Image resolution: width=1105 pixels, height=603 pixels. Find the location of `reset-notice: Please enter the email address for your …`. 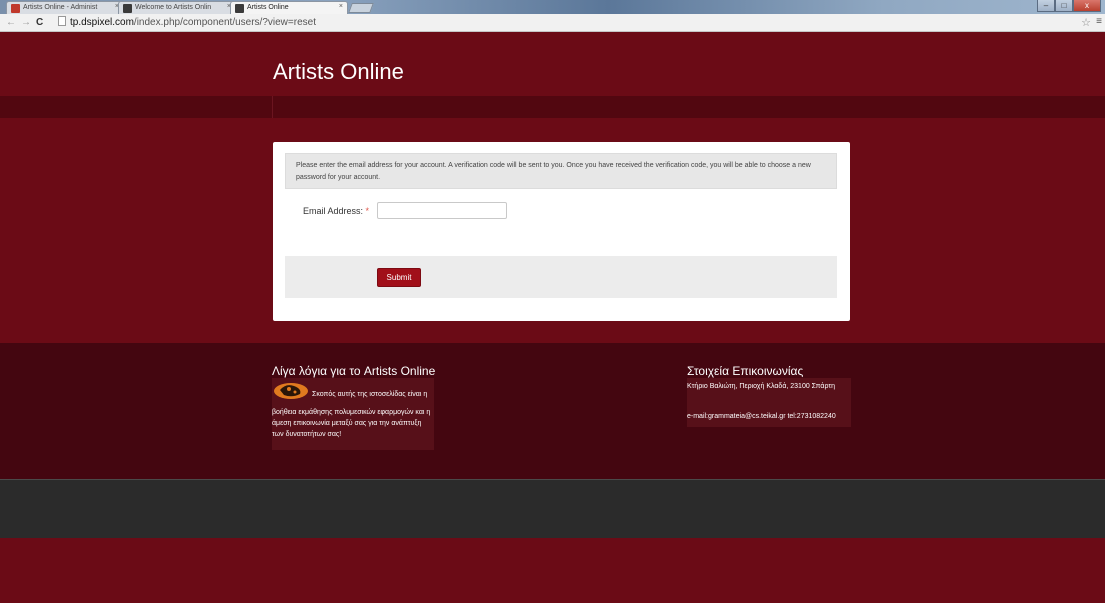

reset-notice: Please enter the email address for your … is located at coordinates (561, 171).